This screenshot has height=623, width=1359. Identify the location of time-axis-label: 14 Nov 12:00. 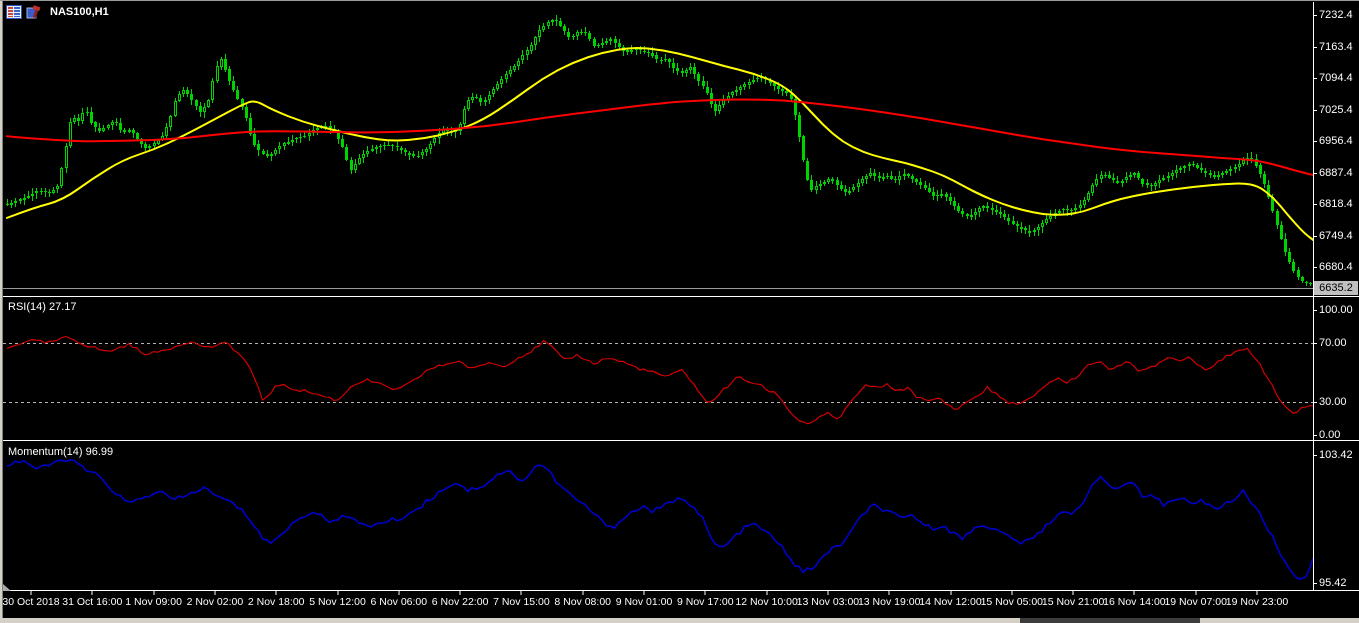
(950, 602).